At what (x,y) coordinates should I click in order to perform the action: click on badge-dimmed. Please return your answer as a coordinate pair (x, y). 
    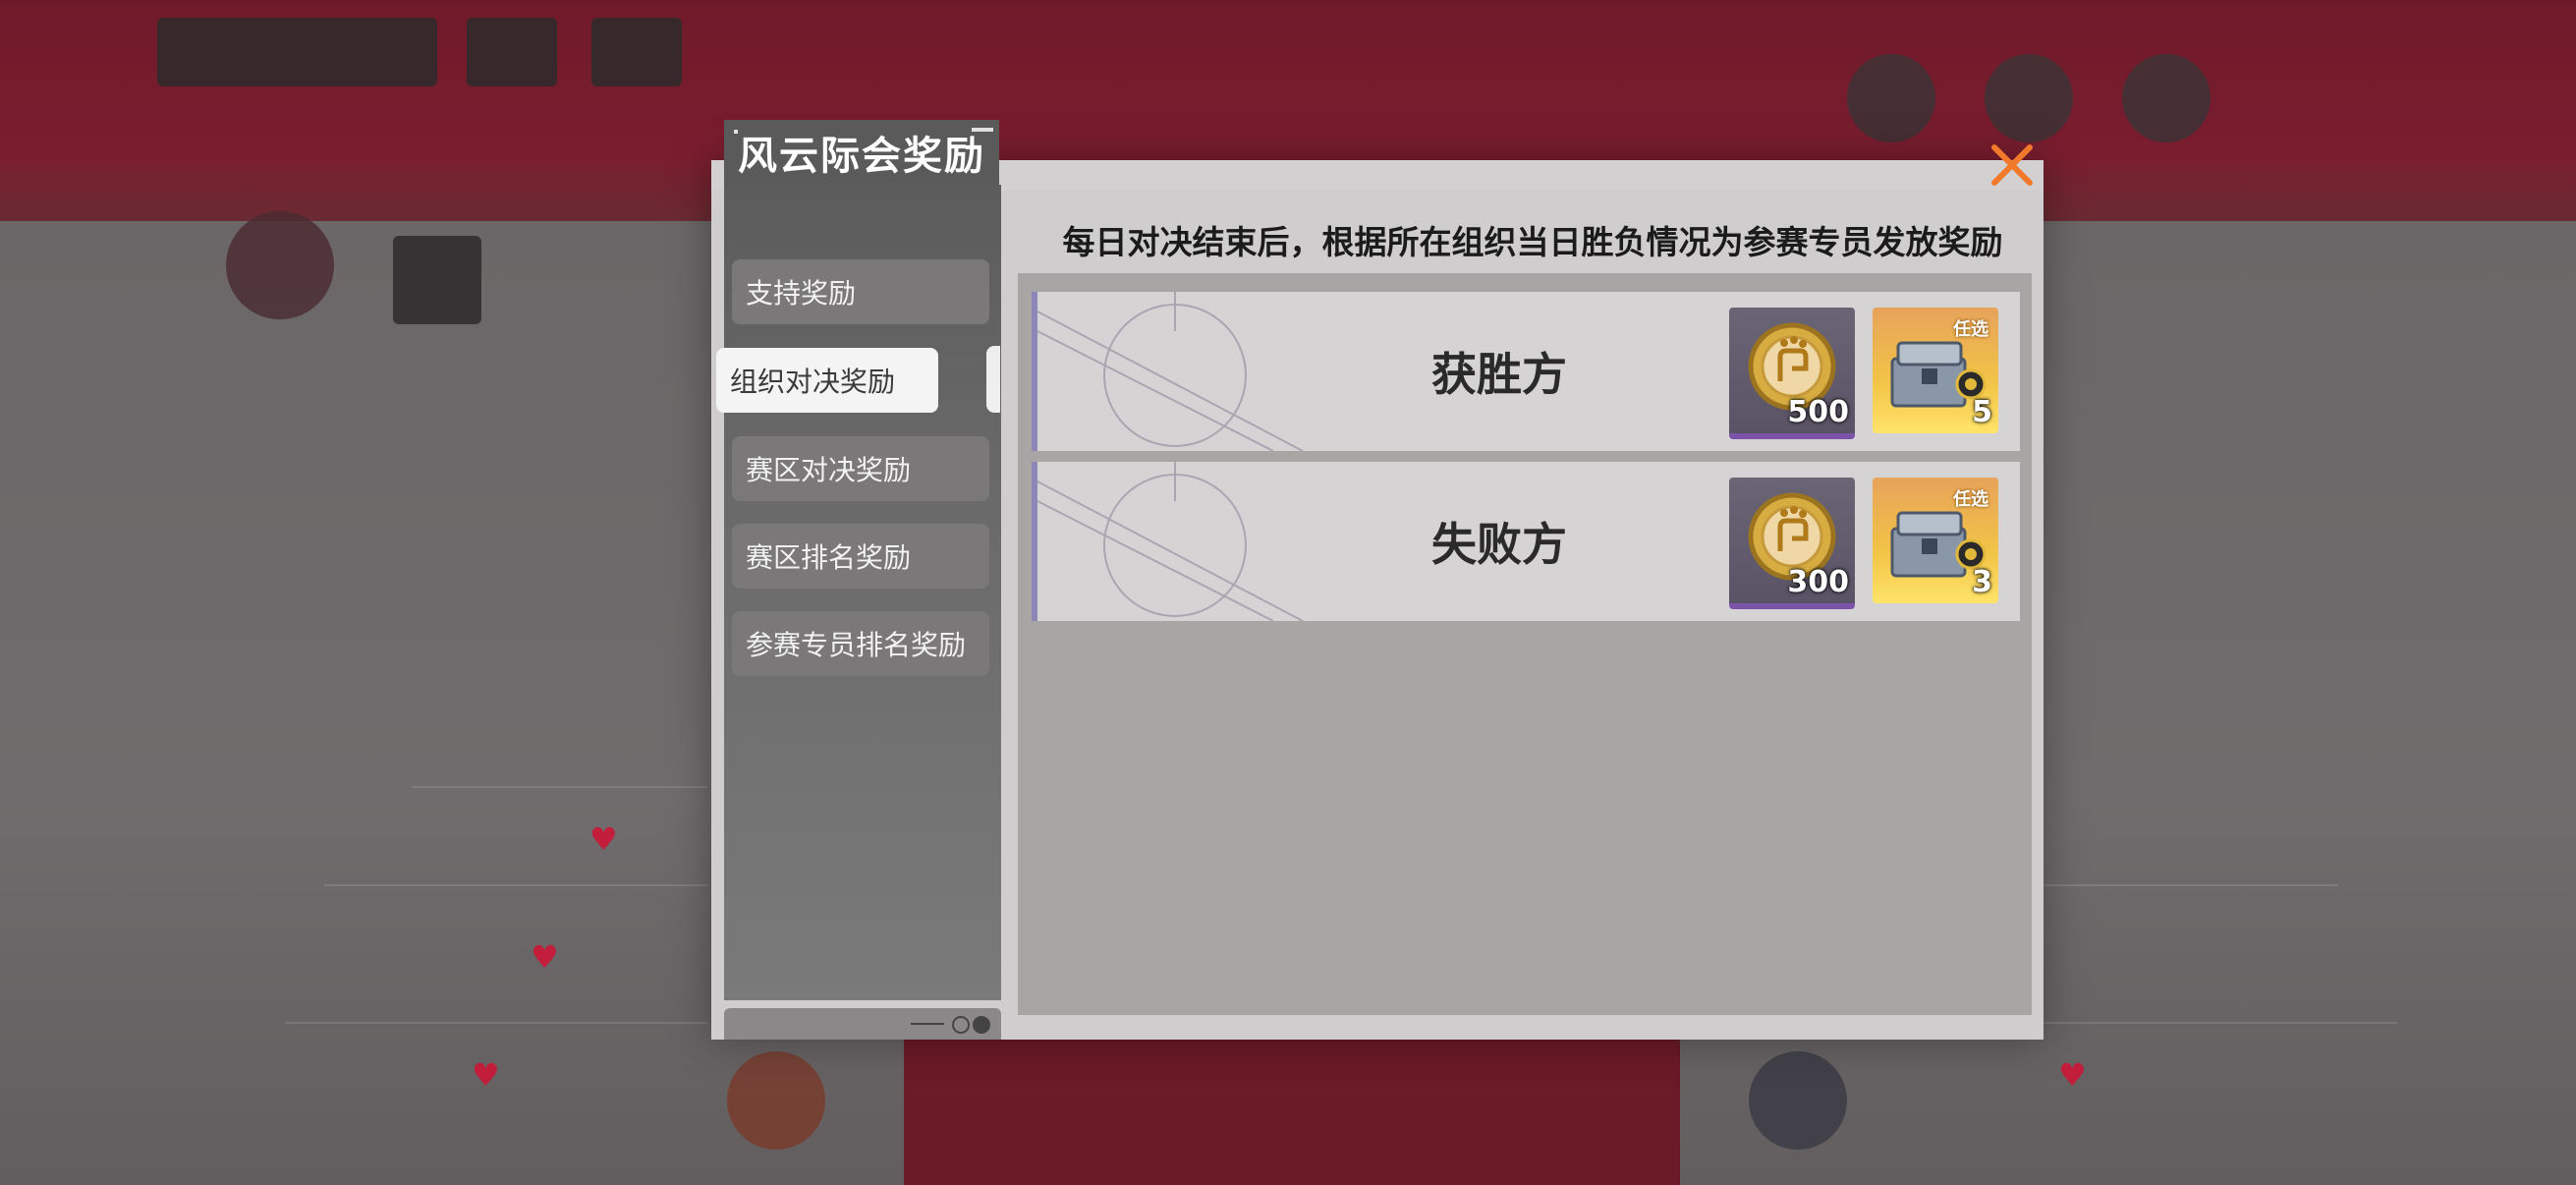
    Looking at the image, I should click on (437, 280).